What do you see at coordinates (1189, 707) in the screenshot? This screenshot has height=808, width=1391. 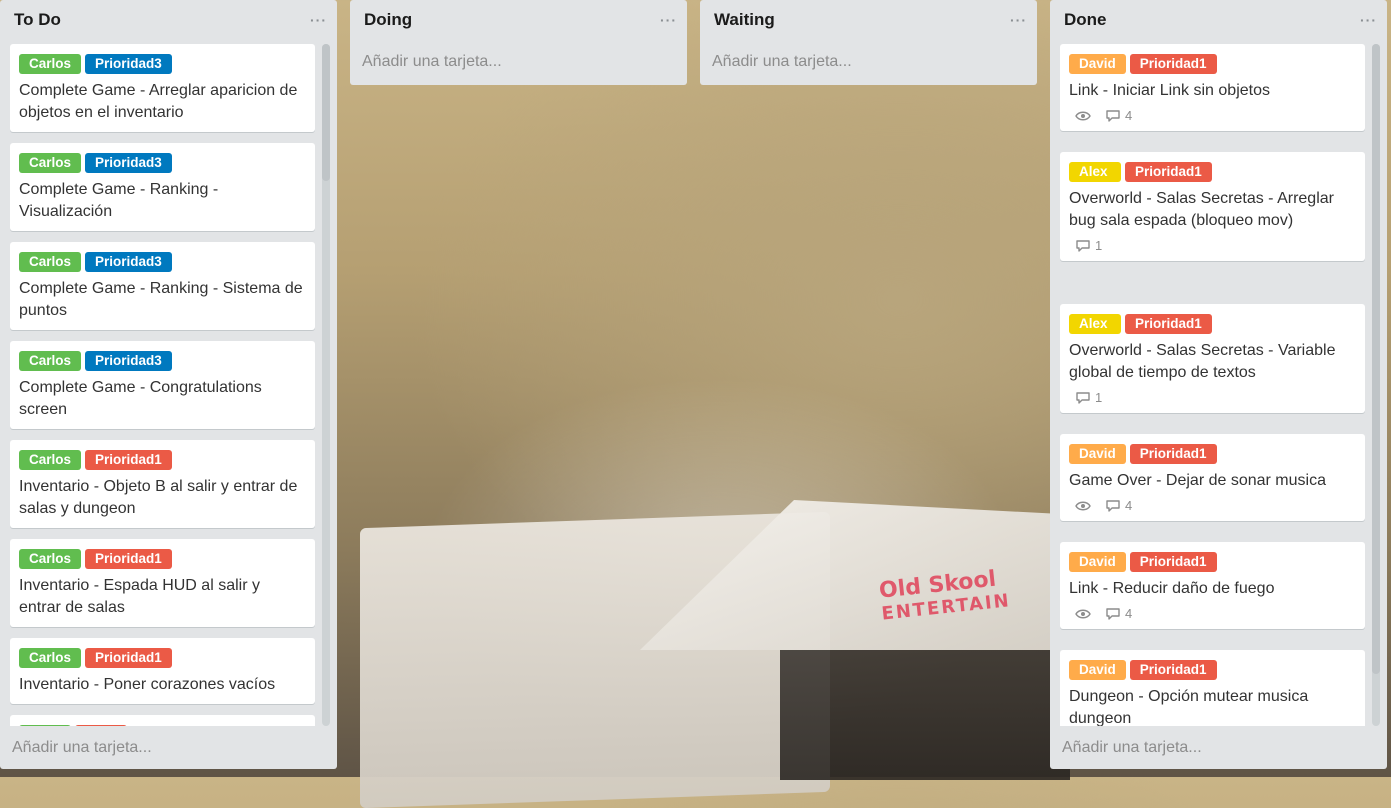 I see `card-title: Dungeon - Opción mutear musica dungeon` at bounding box center [1189, 707].